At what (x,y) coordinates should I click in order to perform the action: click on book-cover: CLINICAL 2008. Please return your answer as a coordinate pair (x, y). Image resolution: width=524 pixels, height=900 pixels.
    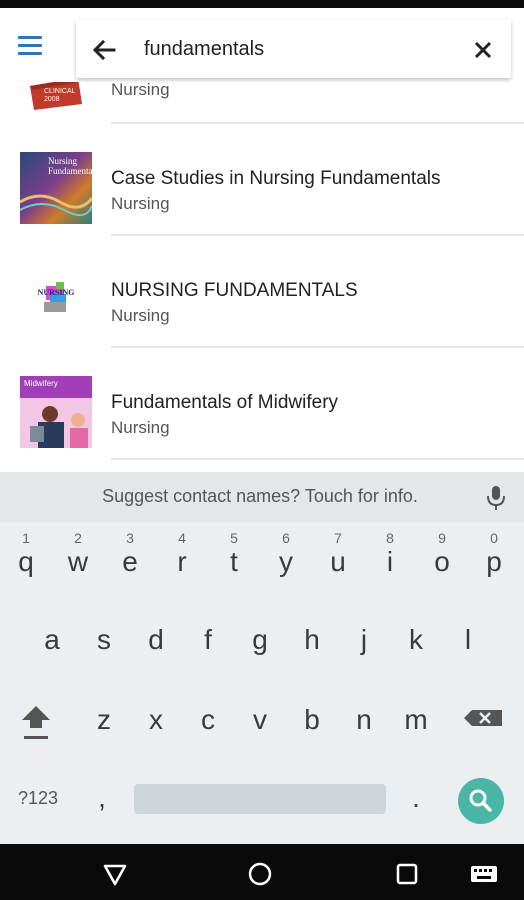
    Looking at the image, I should click on (55, 97).